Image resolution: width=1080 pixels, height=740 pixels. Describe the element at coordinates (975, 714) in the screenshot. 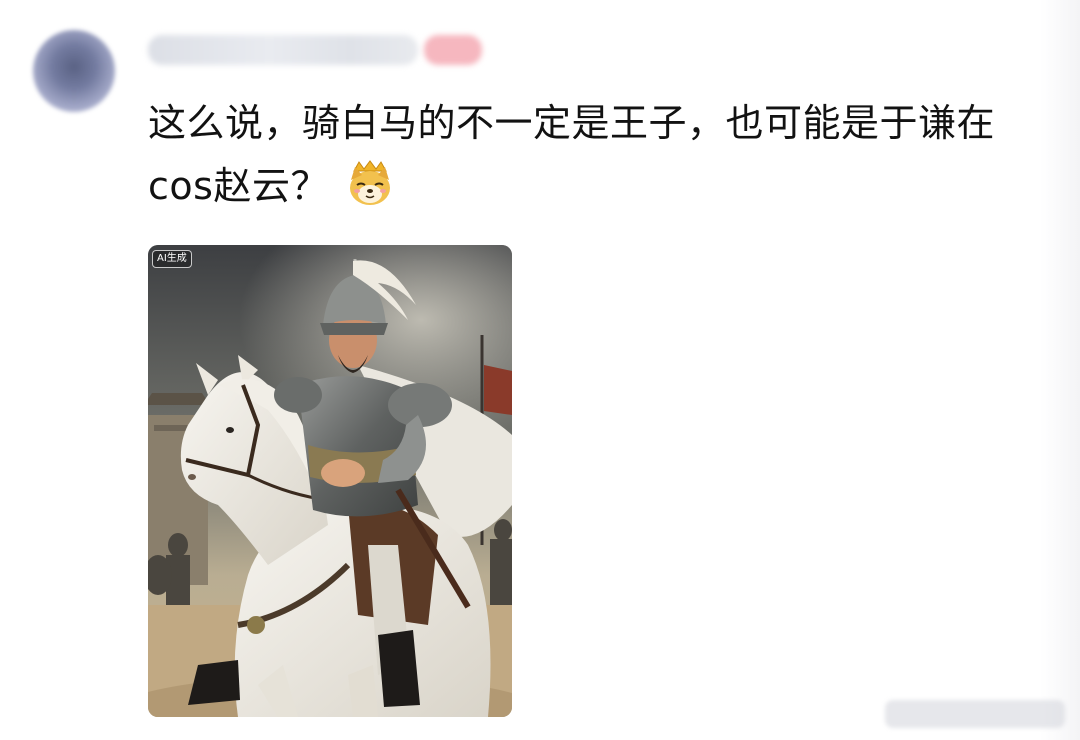

I see `watermark-blurred` at that location.